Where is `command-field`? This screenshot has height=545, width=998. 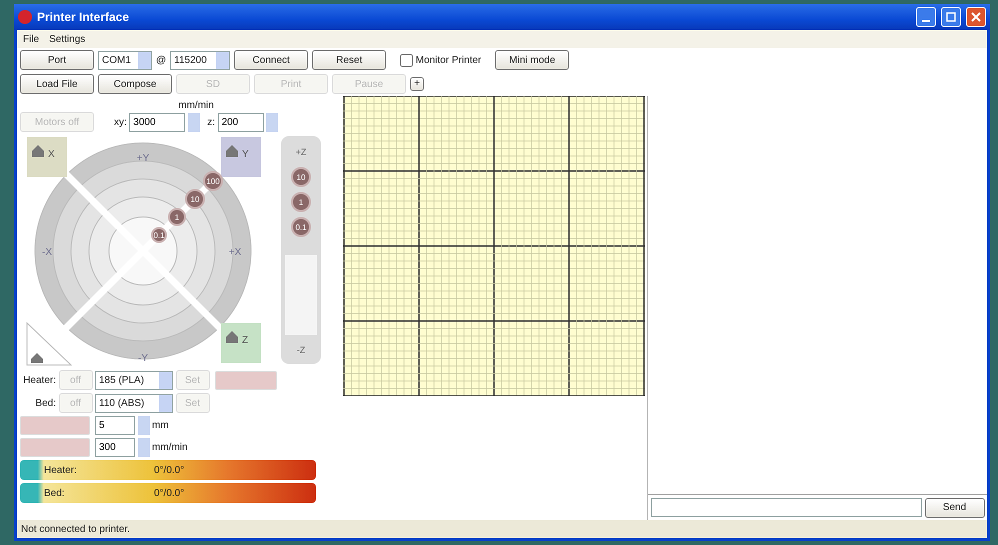 command-field is located at coordinates (786, 507).